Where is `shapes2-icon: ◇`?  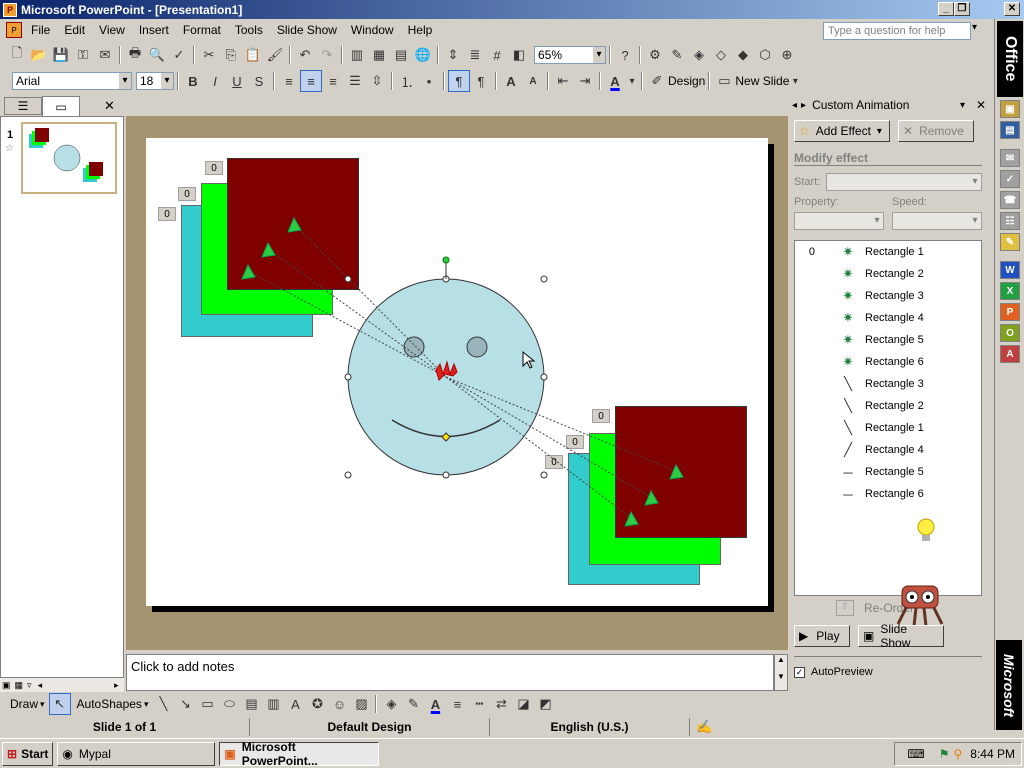
shapes2-icon: ◇ is located at coordinates (721, 55).